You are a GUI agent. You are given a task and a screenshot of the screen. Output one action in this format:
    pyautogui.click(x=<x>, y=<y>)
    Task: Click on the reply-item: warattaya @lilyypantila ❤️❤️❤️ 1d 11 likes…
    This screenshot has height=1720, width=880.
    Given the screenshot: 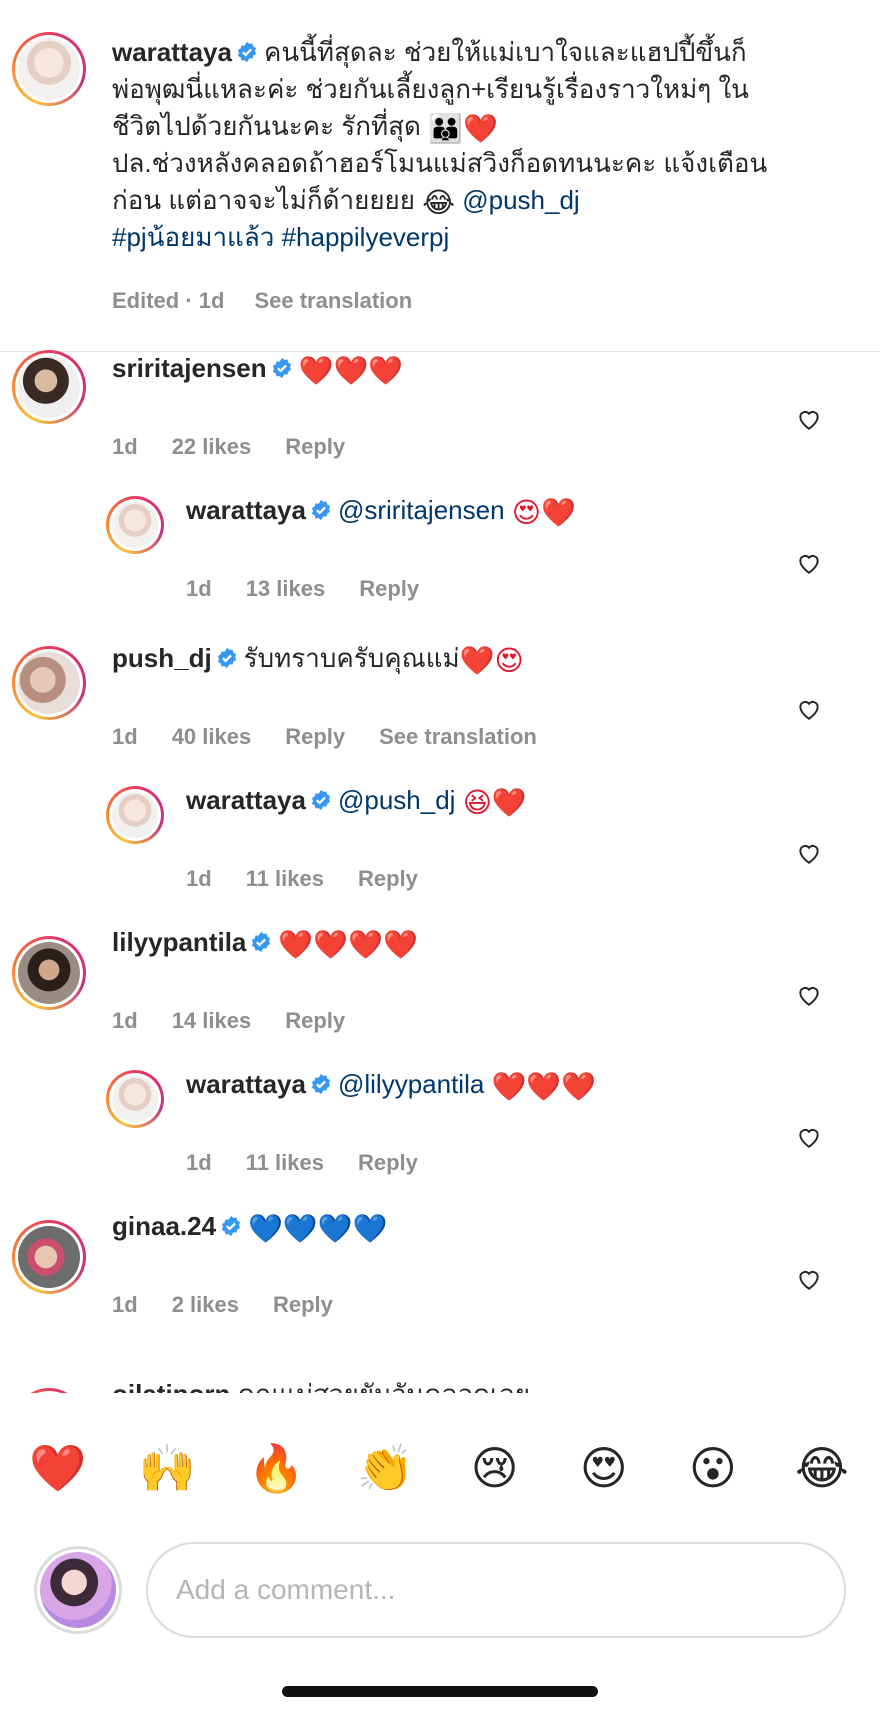 What is the action you would take?
    pyautogui.click(x=440, y=1121)
    